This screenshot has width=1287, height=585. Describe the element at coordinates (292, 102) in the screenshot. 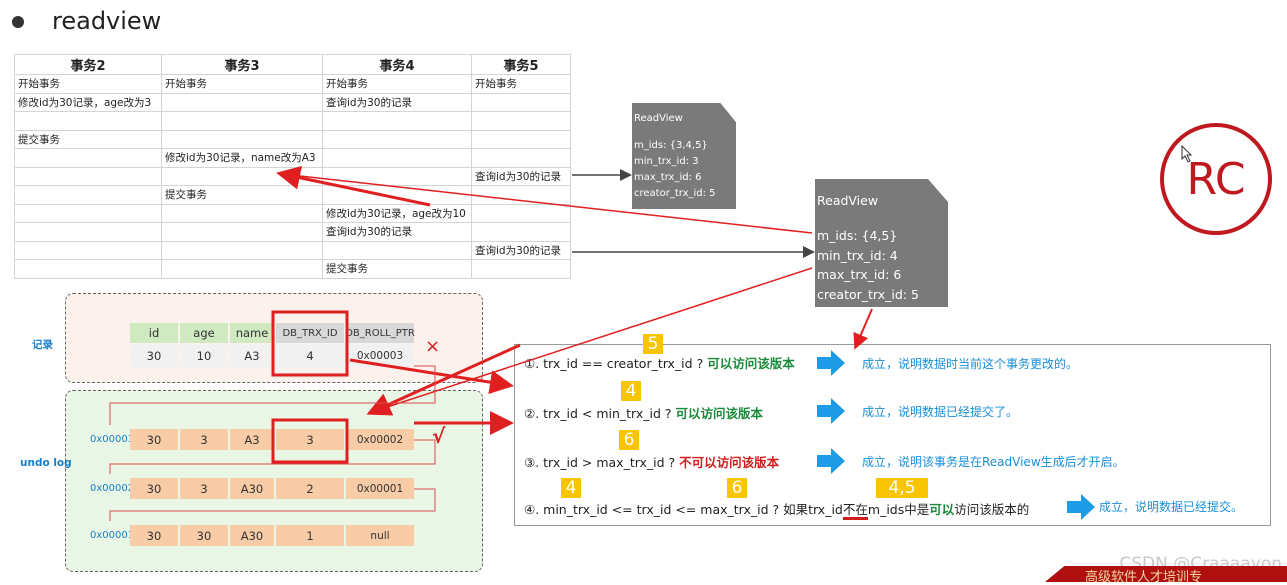

I see `table-row: 修改id为30记录，age改为3 查询id为30的记录` at that location.